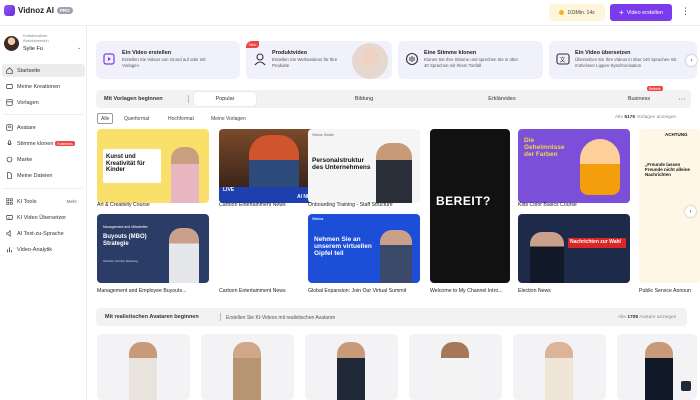  I want to click on tools-icon, so click(9, 202).